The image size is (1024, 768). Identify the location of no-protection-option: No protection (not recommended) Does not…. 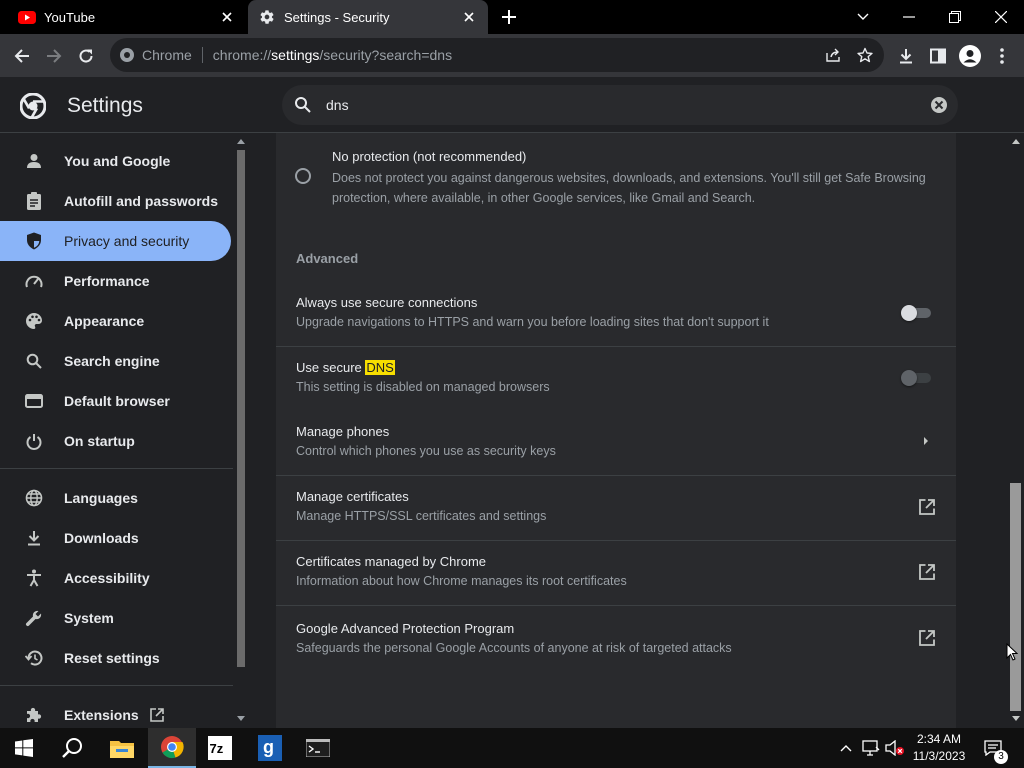
(616, 176).